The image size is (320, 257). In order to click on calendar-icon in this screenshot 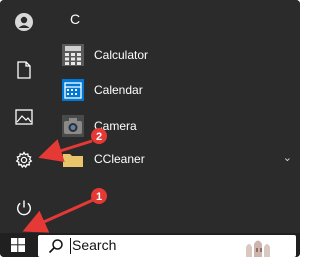, I will do `click(73, 90)`.